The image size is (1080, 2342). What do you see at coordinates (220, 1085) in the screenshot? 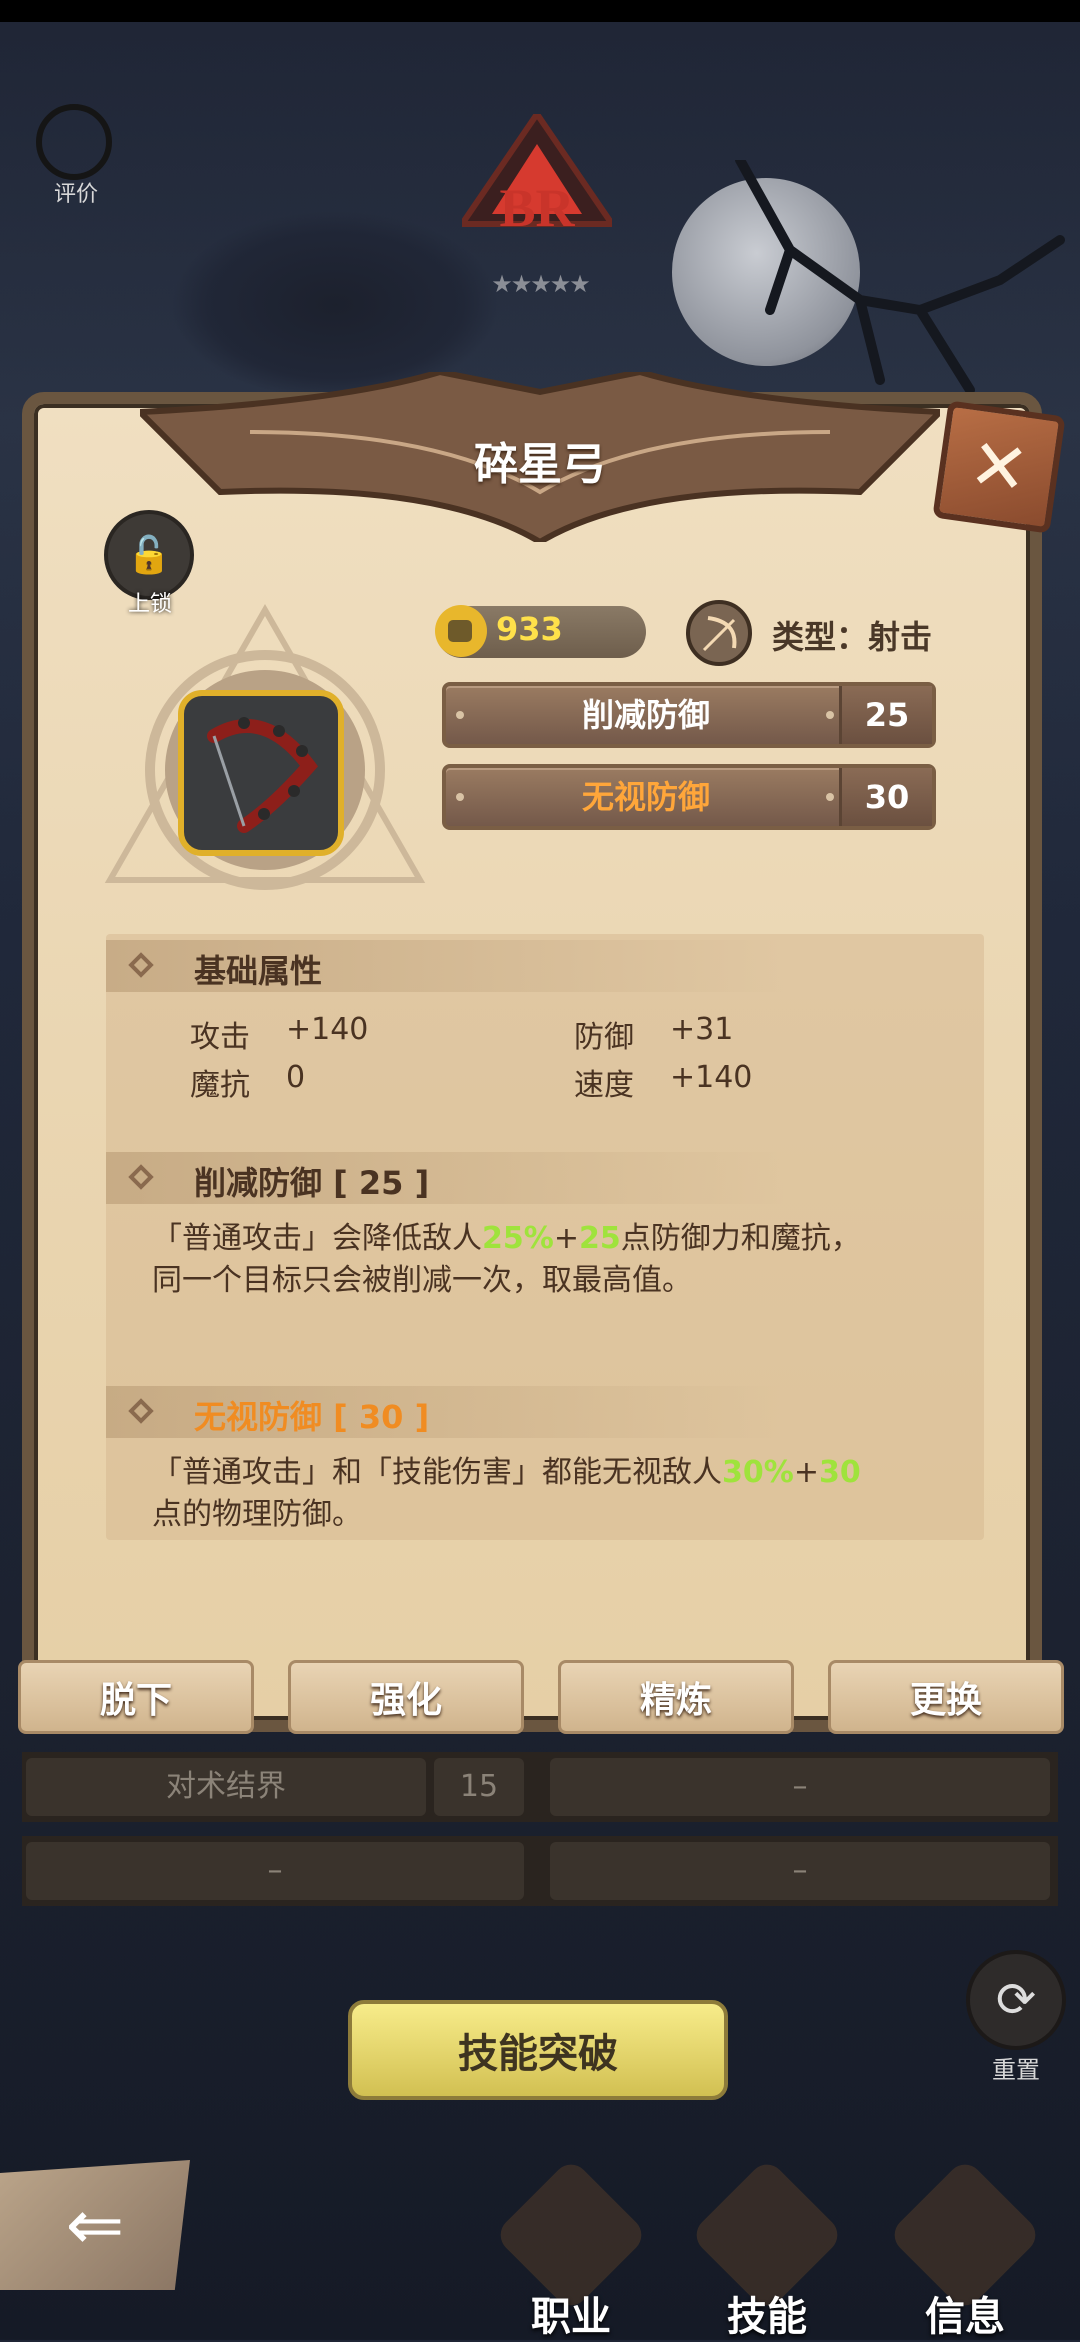
I see `attr-name: 魔抗` at bounding box center [220, 1085].